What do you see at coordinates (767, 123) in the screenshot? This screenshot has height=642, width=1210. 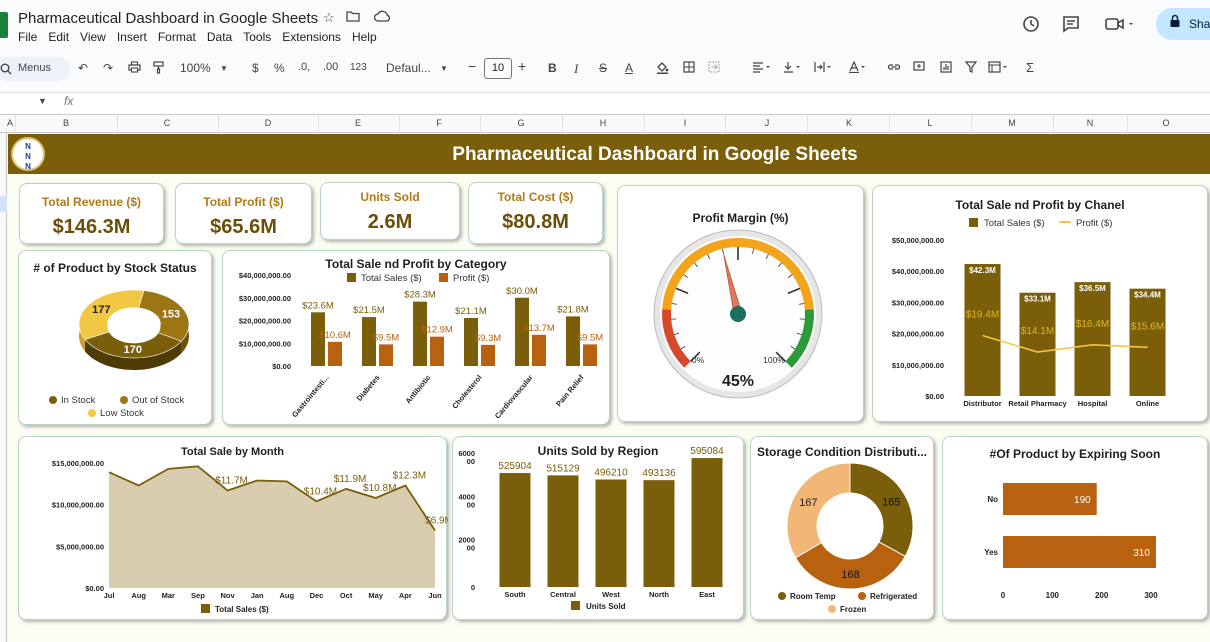 I see `column-header-J: J` at bounding box center [767, 123].